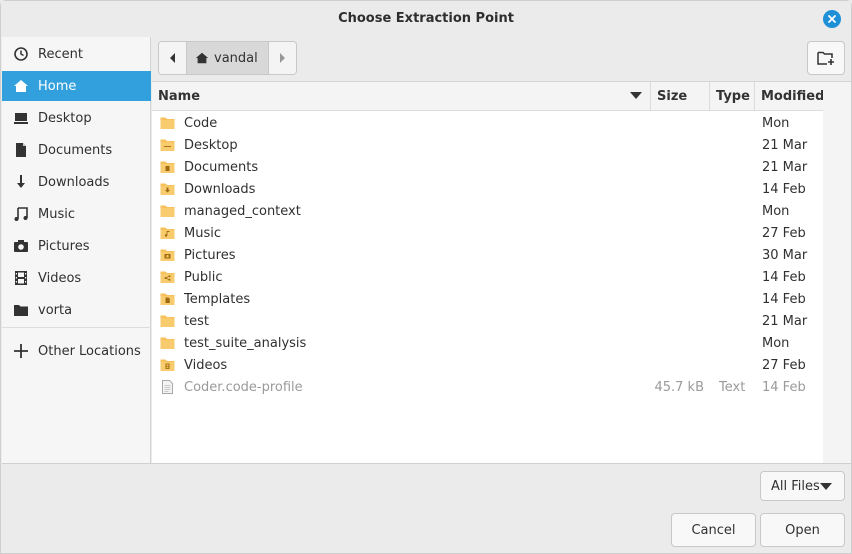 The image size is (852, 554). I want to click on column-header-size: Size, so click(679, 96).